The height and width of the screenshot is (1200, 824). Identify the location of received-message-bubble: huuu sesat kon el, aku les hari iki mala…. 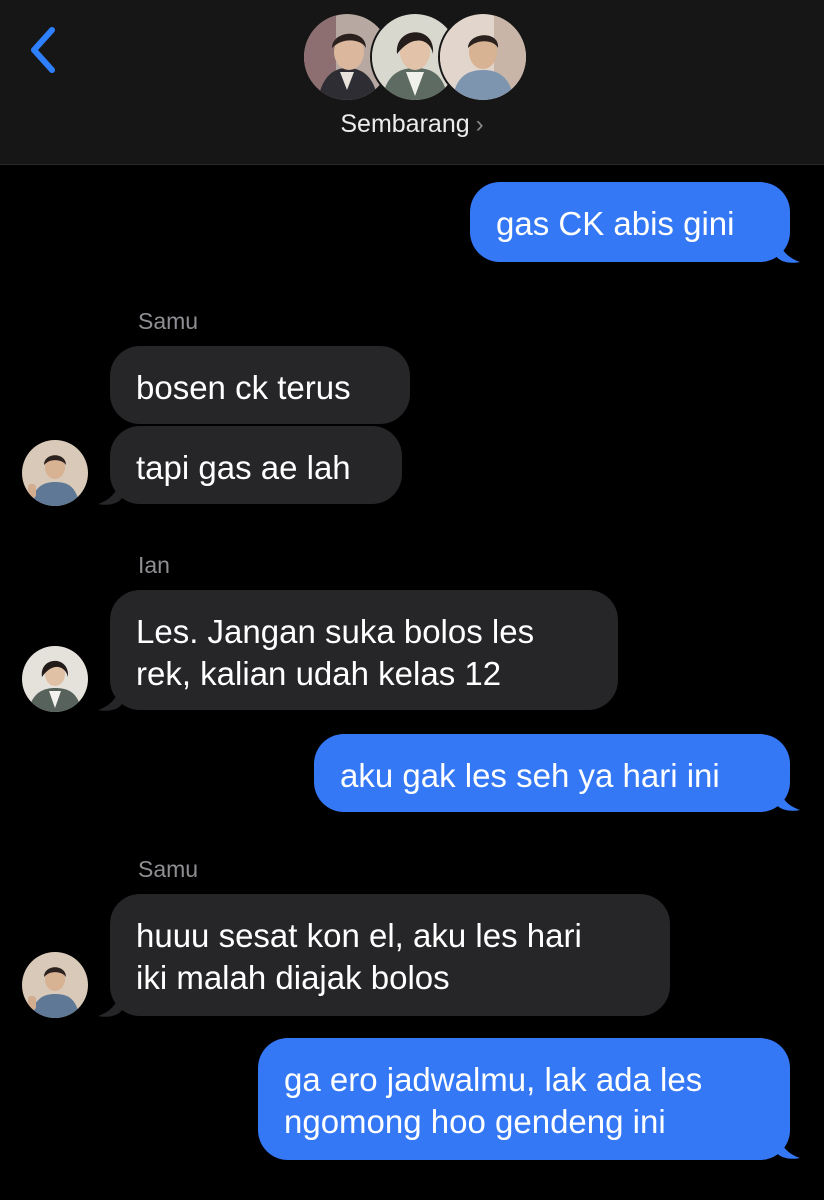
(390, 955).